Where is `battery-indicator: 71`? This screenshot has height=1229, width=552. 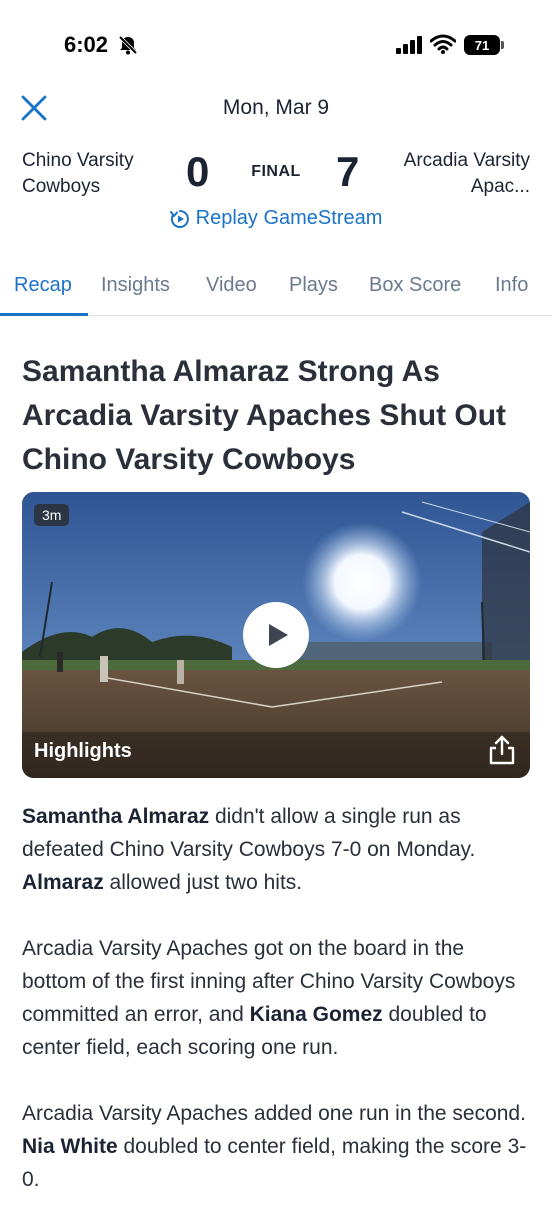 battery-indicator: 71 is located at coordinates (484, 45).